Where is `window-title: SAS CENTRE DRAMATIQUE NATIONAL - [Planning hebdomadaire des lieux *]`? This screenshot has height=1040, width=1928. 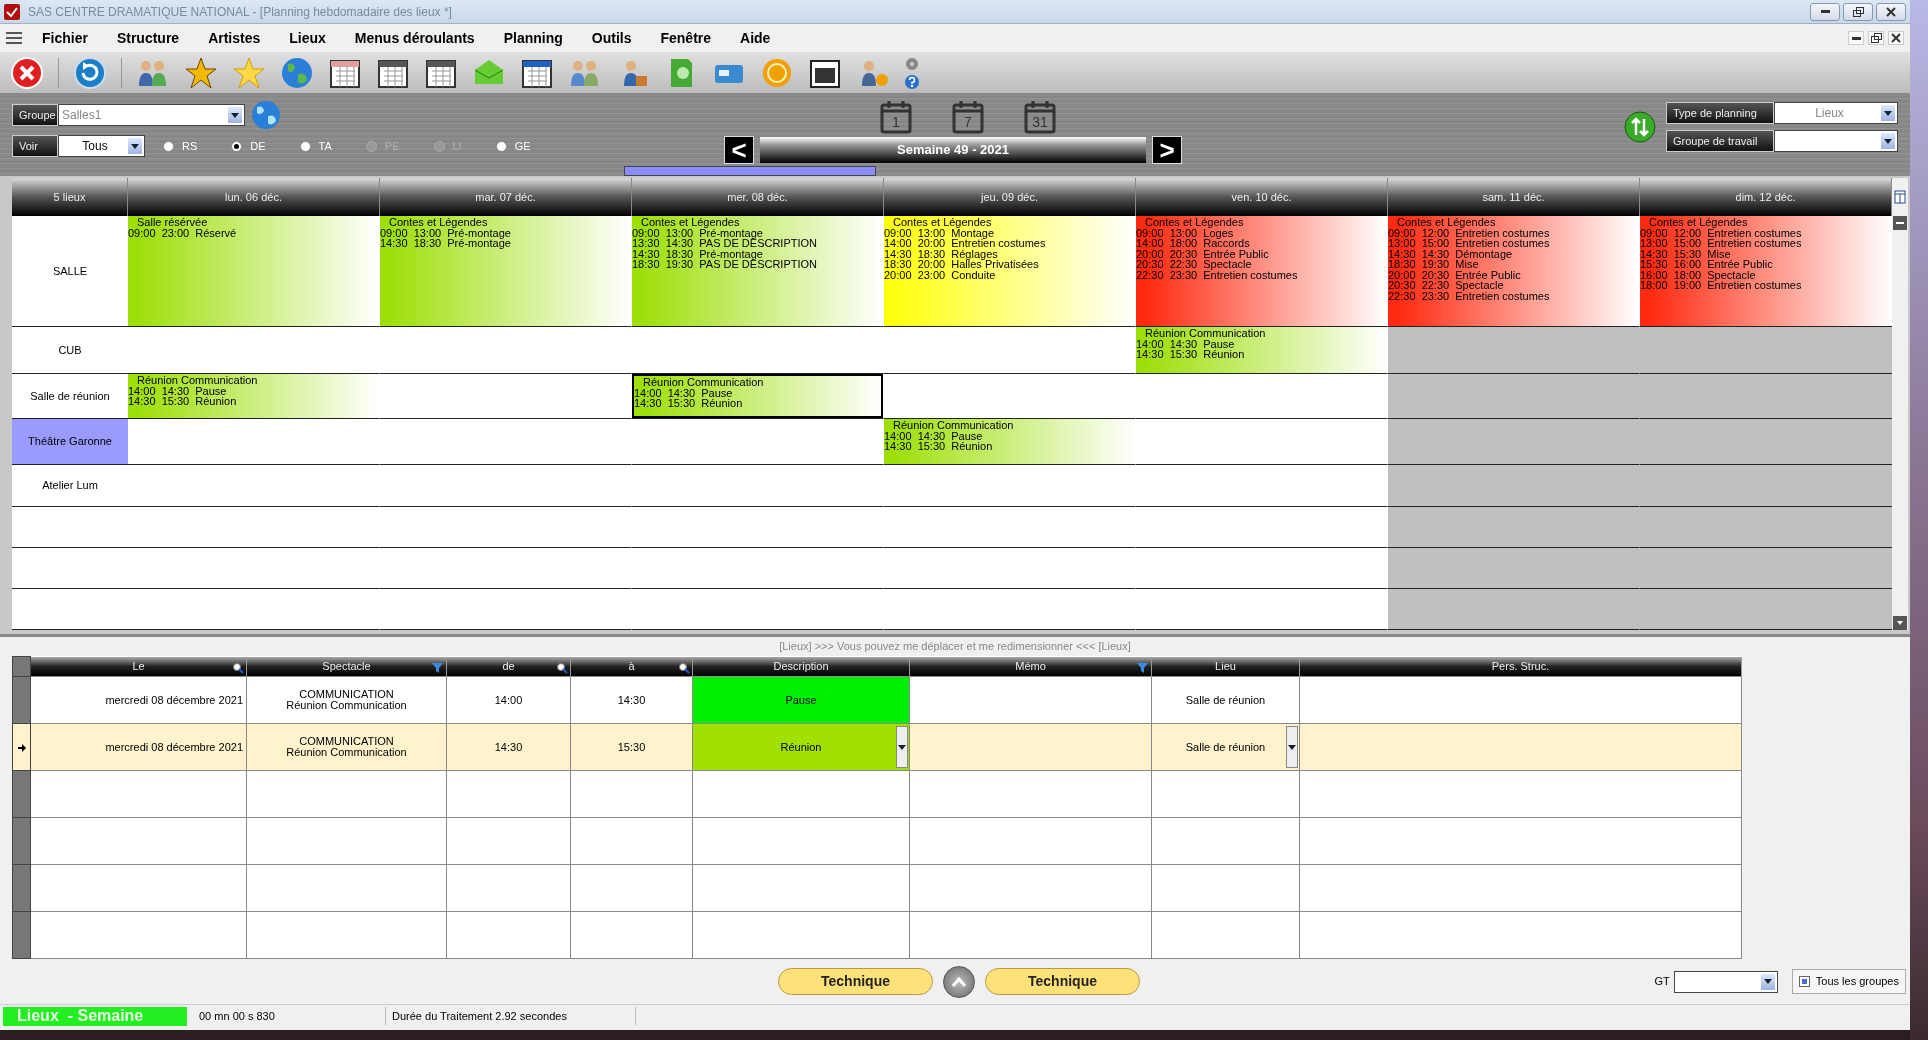 window-title: SAS CENTRE DRAMATIQUE NATIONAL - [Planning hebdomadaire des lieux *] is located at coordinates (240, 12).